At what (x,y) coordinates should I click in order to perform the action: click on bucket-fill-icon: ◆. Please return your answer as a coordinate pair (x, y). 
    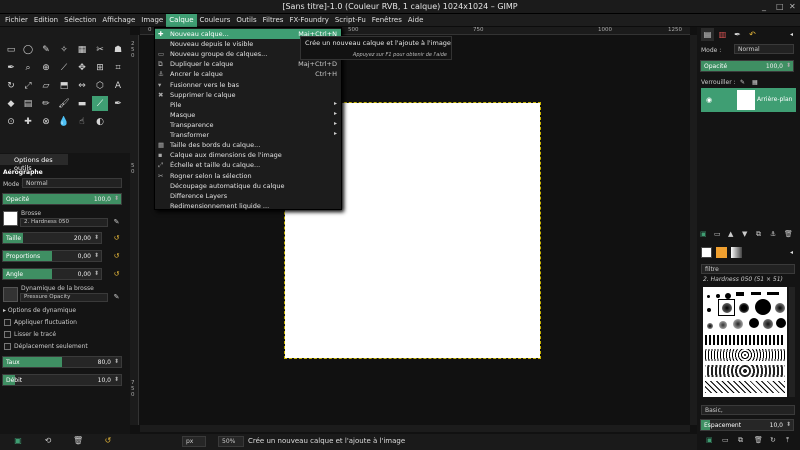
    Looking at the image, I should click on (11, 103).